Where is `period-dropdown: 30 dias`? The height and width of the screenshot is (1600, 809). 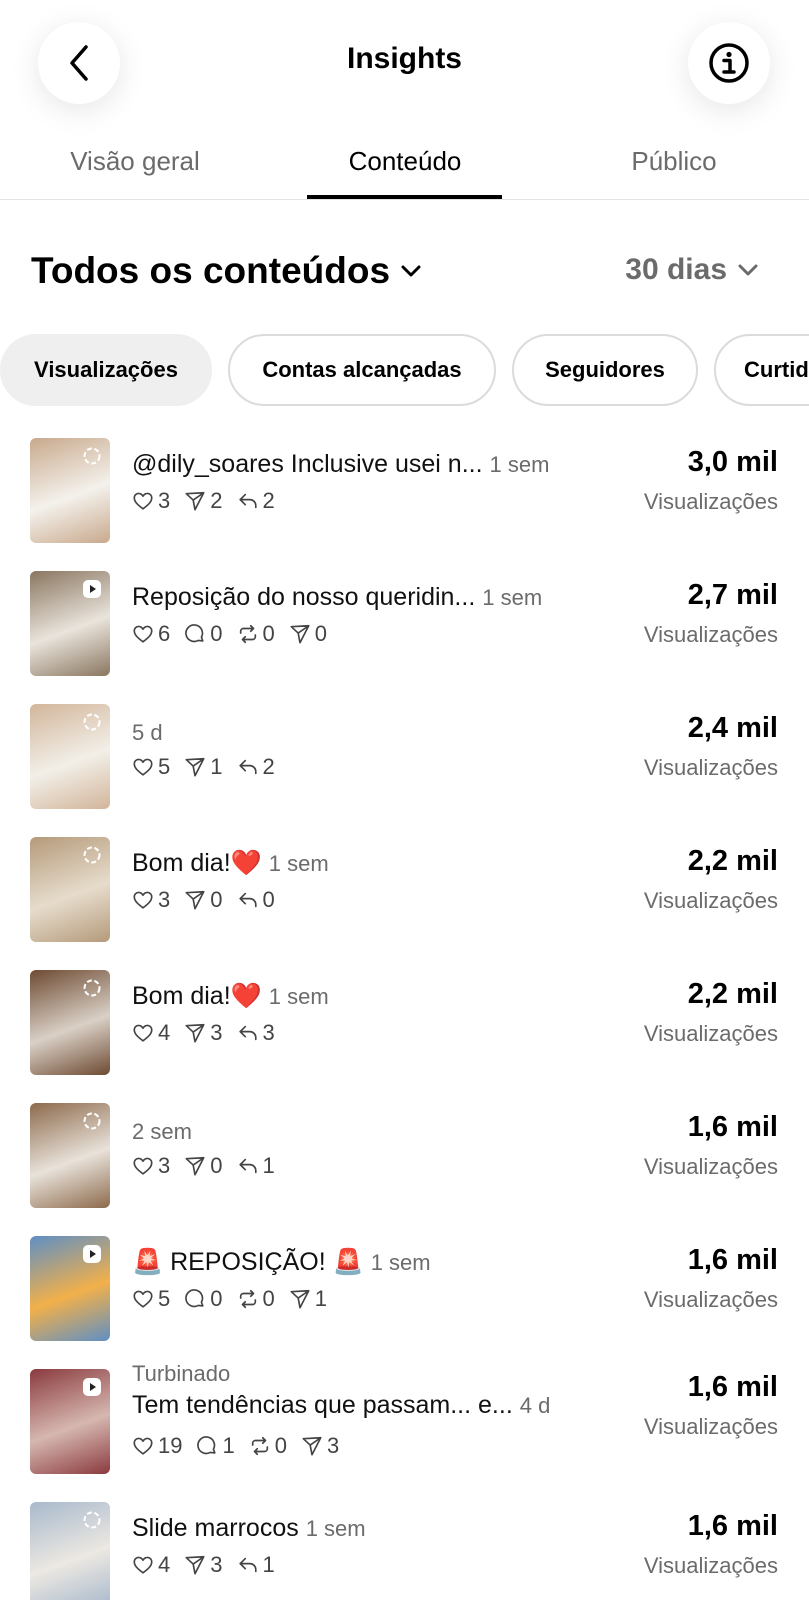 period-dropdown: 30 dias is located at coordinates (692, 270).